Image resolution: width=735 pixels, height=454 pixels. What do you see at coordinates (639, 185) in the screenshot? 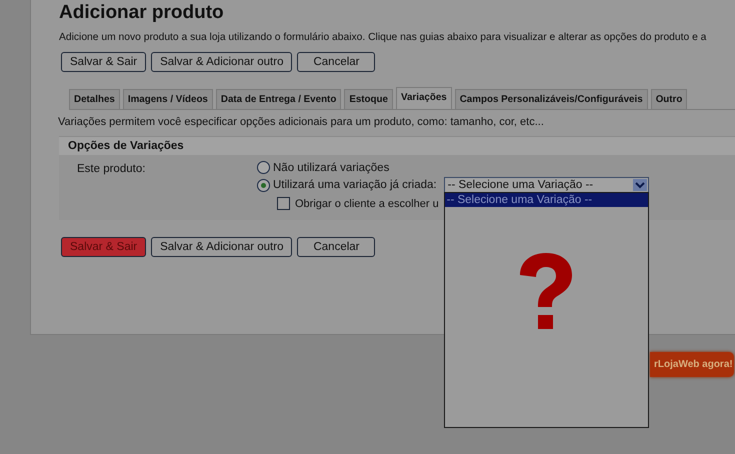
I see `dropdown-caret-icon` at bounding box center [639, 185].